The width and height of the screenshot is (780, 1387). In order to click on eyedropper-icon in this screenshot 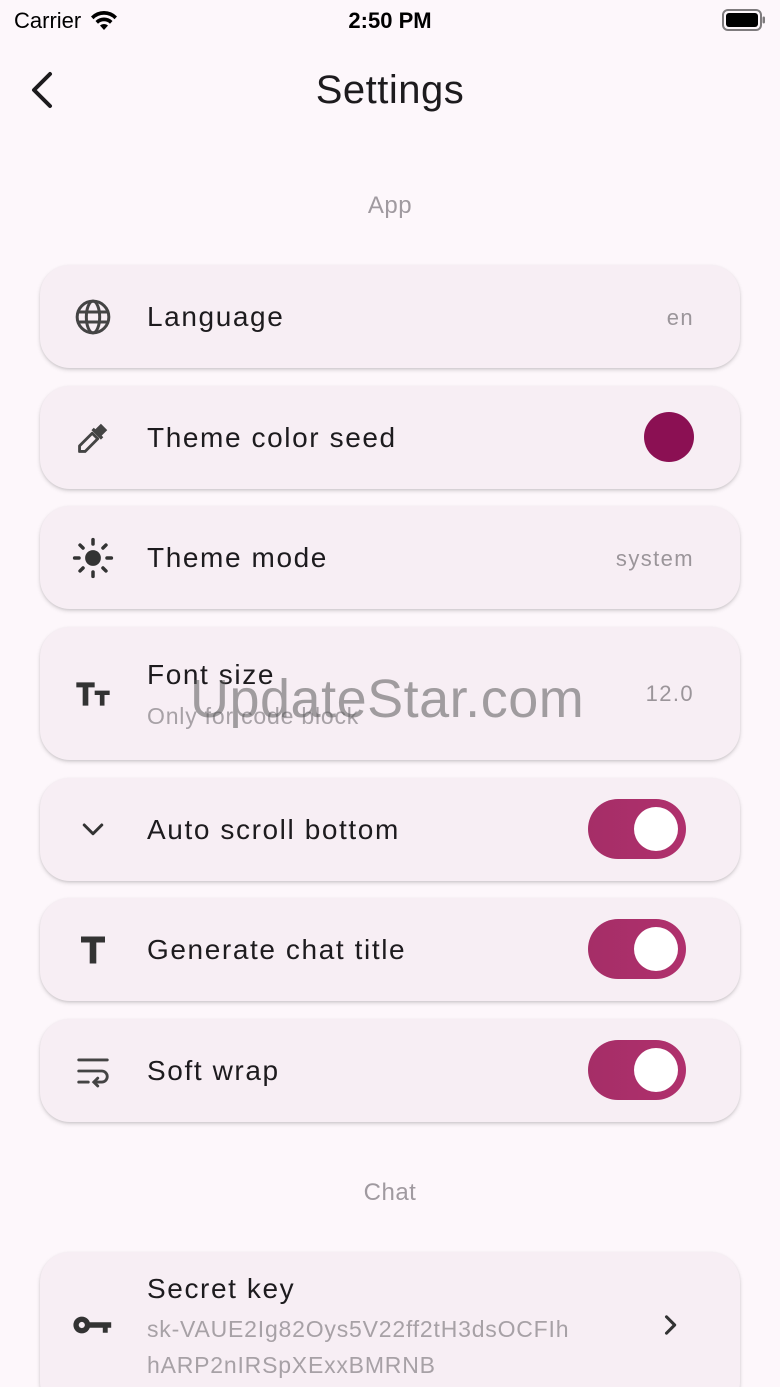, I will do `click(93, 438)`.